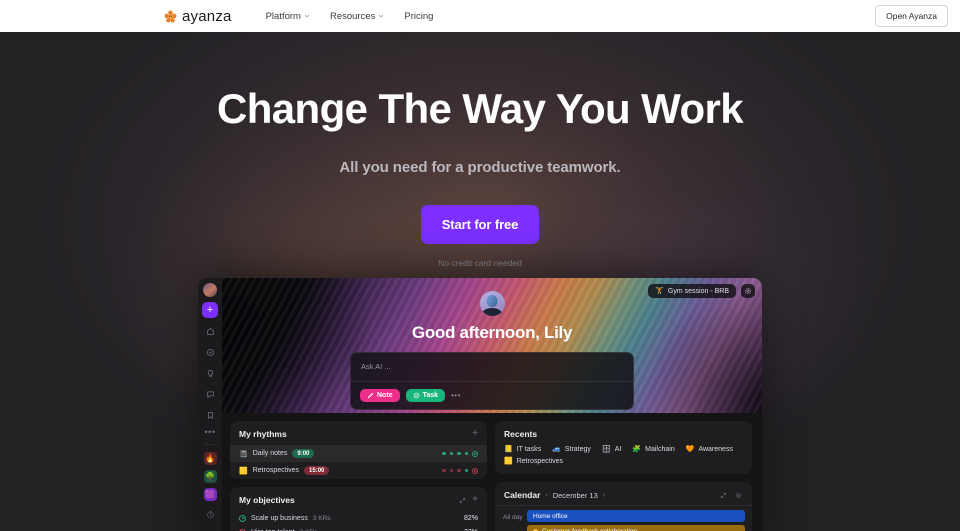 The width and height of the screenshot is (960, 531). What do you see at coordinates (590, 529) in the screenshot?
I see `calendar-event-label: Customer feedback collaboration` at bounding box center [590, 529].